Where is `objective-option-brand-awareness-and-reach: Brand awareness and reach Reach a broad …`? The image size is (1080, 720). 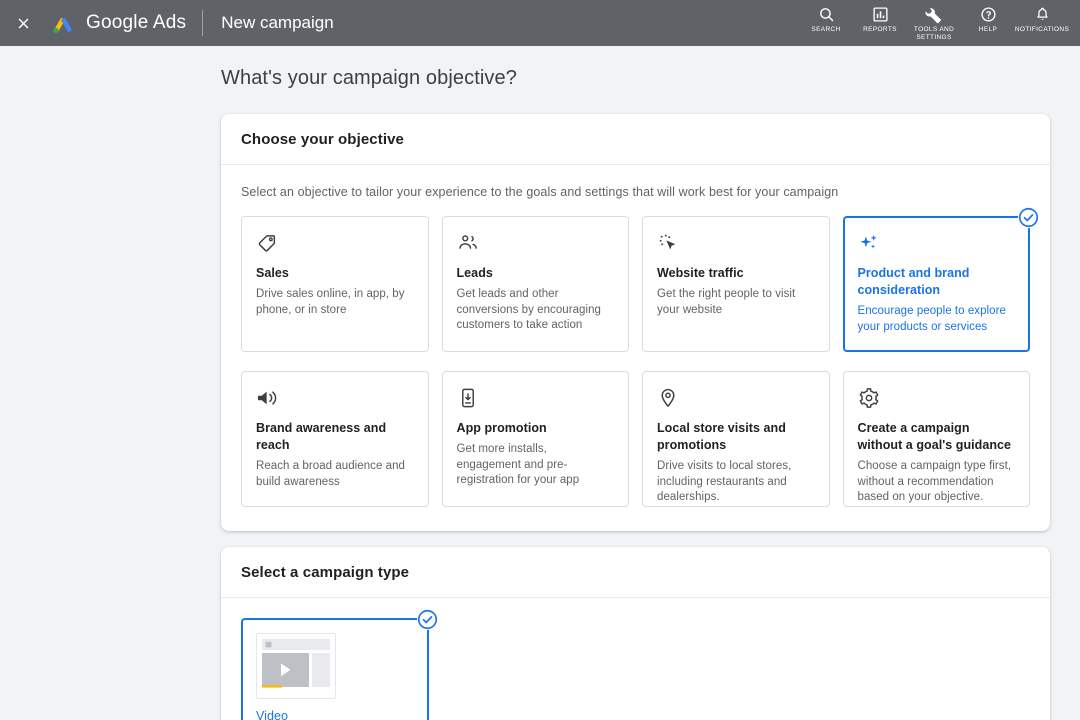
objective-option-brand-awareness-and-reach: Brand awareness and reach Reach a broad … is located at coordinates (335, 439).